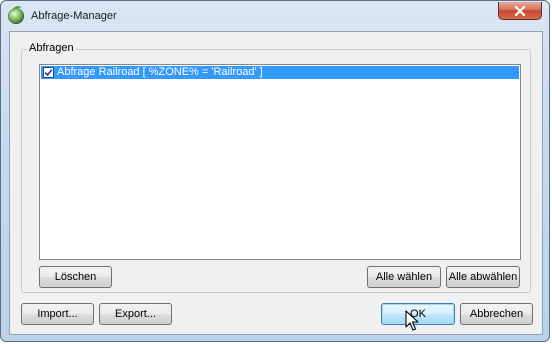 The width and height of the screenshot is (552, 344). I want to click on delete-button: Löschen, so click(75, 277).